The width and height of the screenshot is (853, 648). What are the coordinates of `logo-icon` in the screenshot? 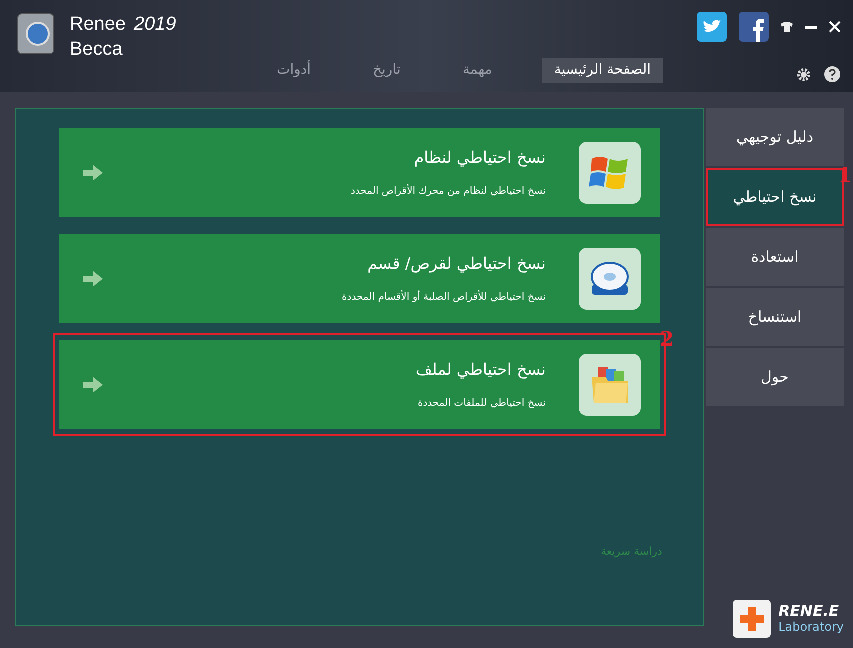 It's located at (751, 619).